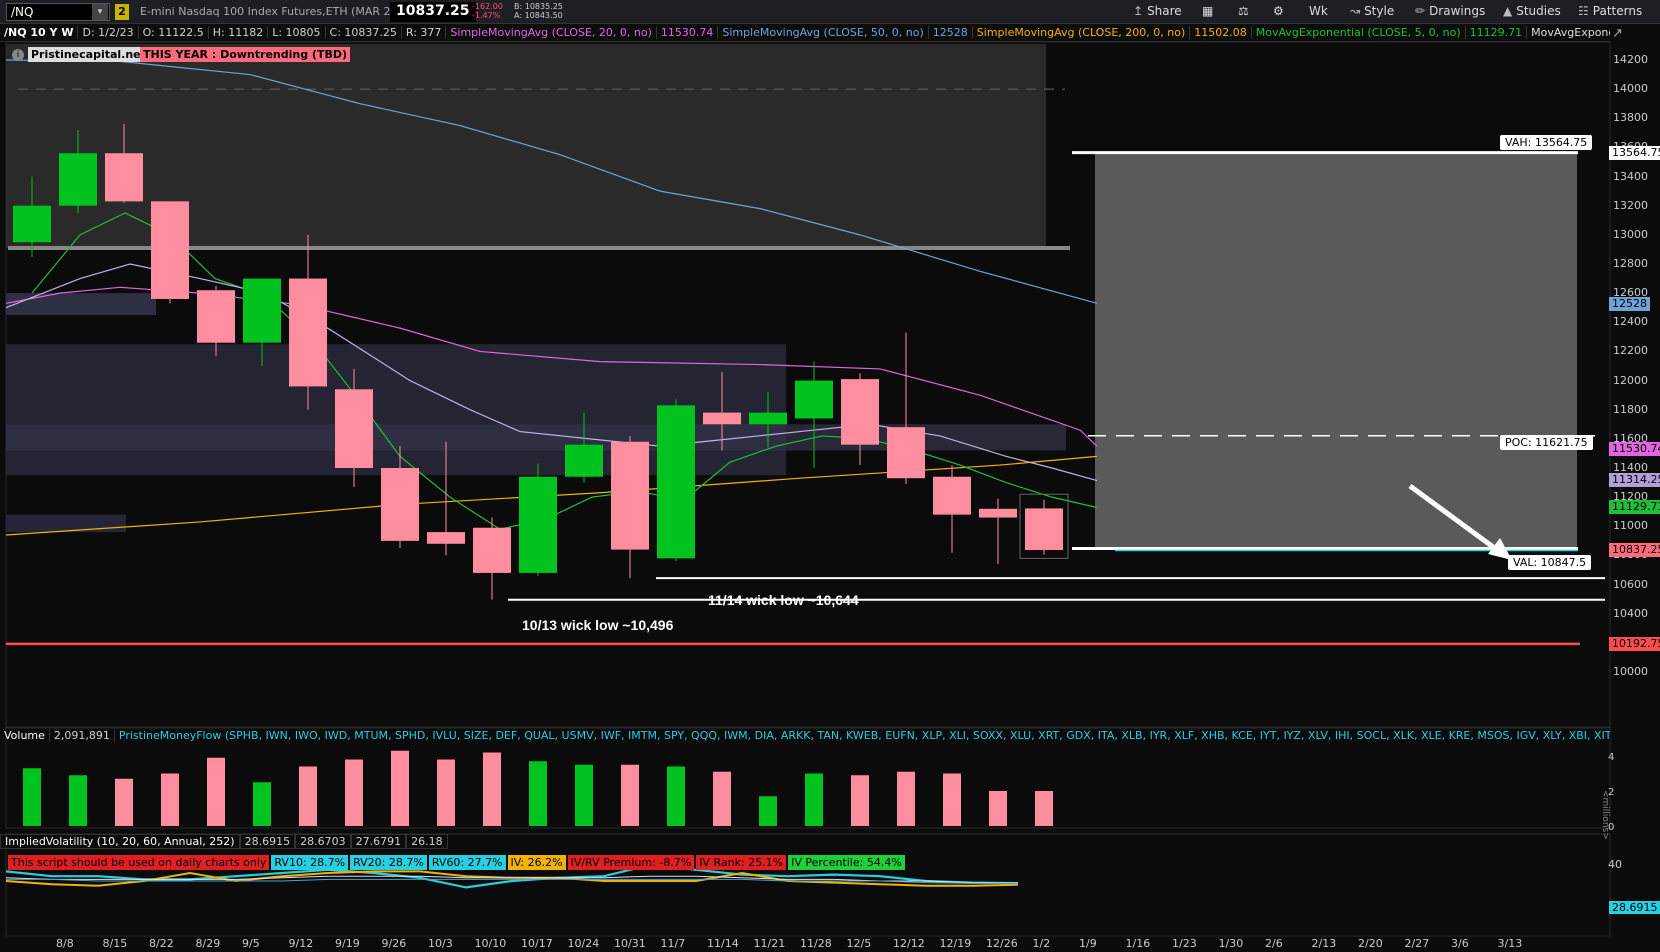 The height and width of the screenshot is (952, 1660). What do you see at coordinates (823, 32) in the screenshot?
I see `sma50-label: SimpleMovingAvg (CLOSE, 50, 0, no)` at bounding box center [823, 32].